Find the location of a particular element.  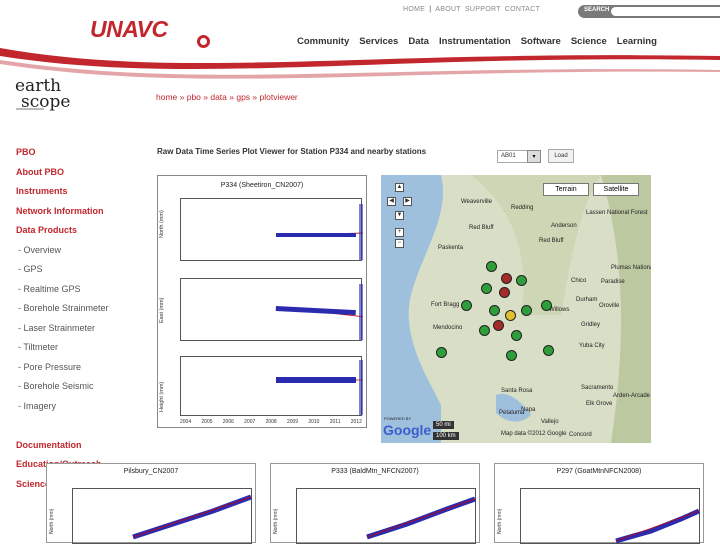

breadcrumb: home » pbo » data » gps » plotviewer is located at coordinates (227, 97).